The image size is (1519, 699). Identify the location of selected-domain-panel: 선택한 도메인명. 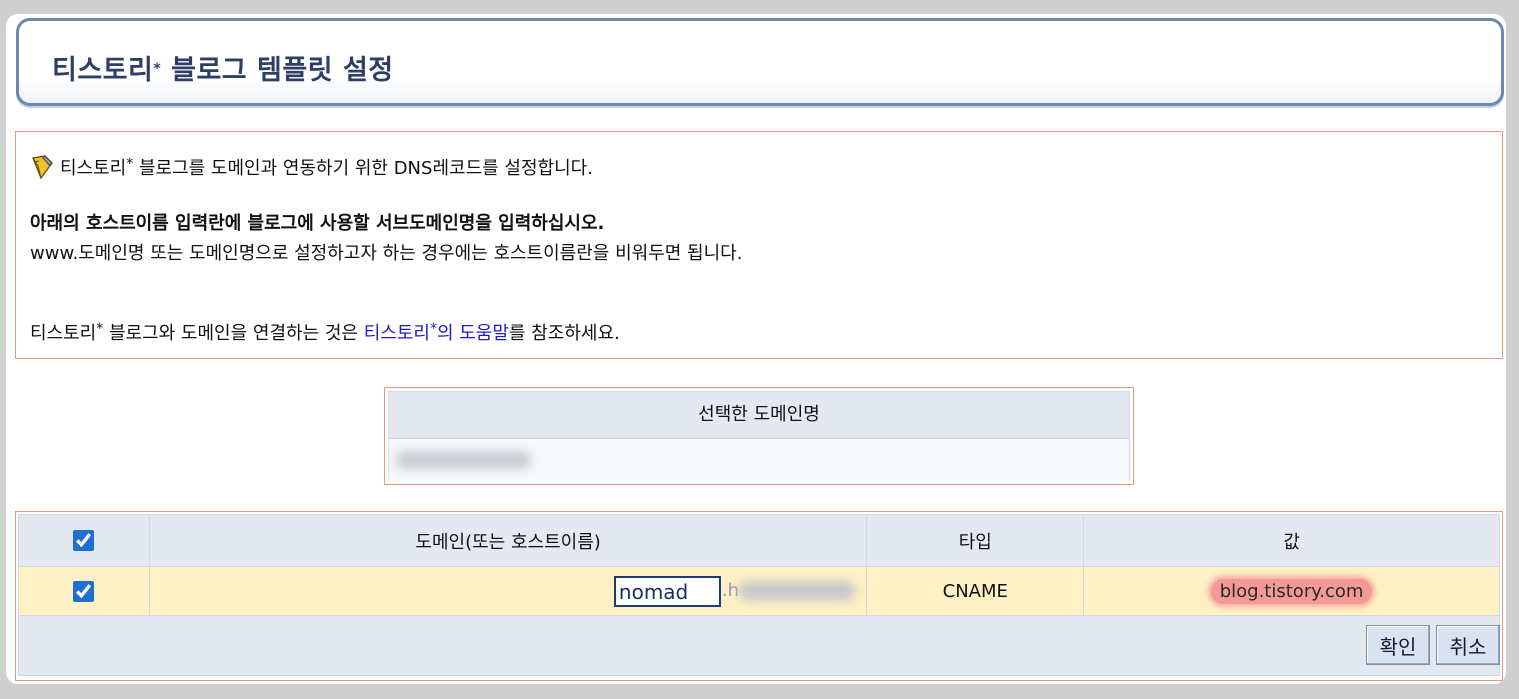
(759, 436).